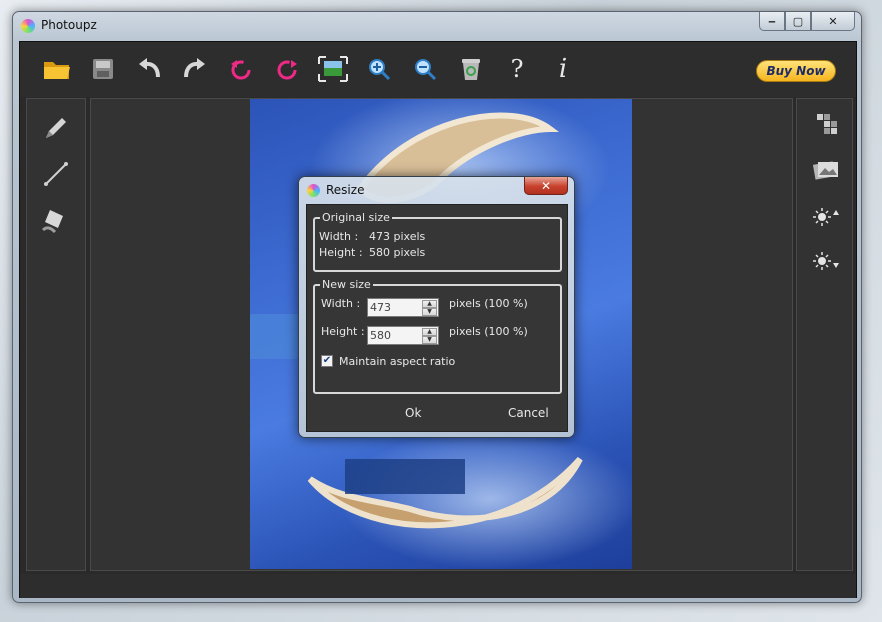  What do you see at coordinates (429, 312) in the screenshot?
I see `width-decrement-button: ▼` at bounding box center [429, 312].